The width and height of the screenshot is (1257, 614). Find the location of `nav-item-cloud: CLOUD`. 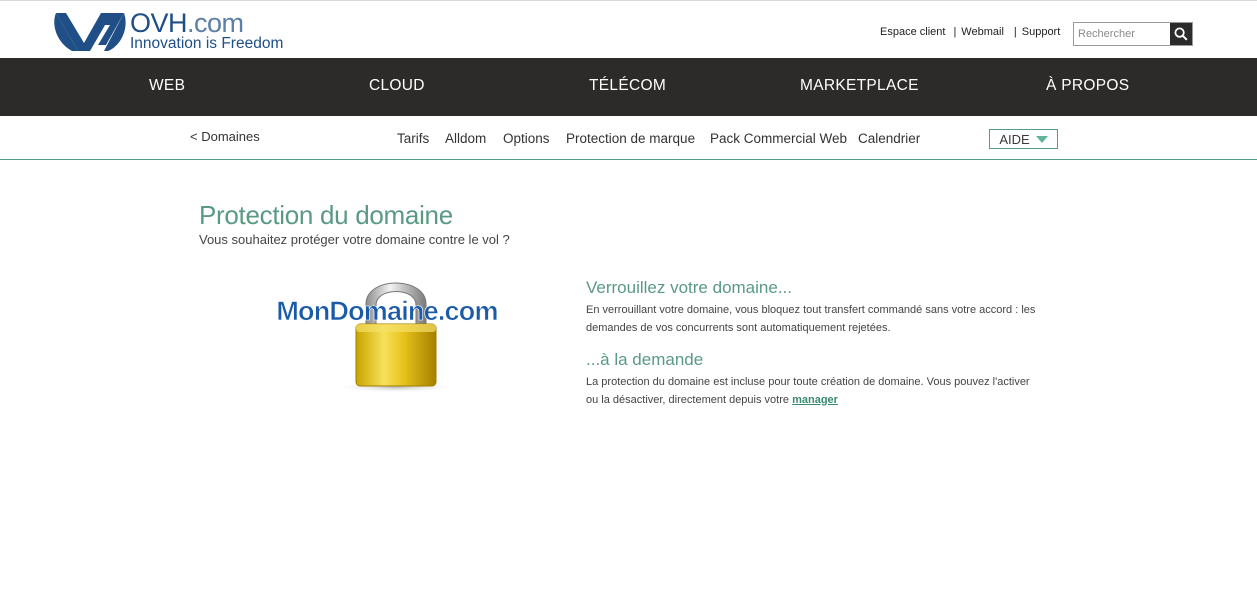

nav-item-cloud: CLOUD is located at coordinates (397, 86).